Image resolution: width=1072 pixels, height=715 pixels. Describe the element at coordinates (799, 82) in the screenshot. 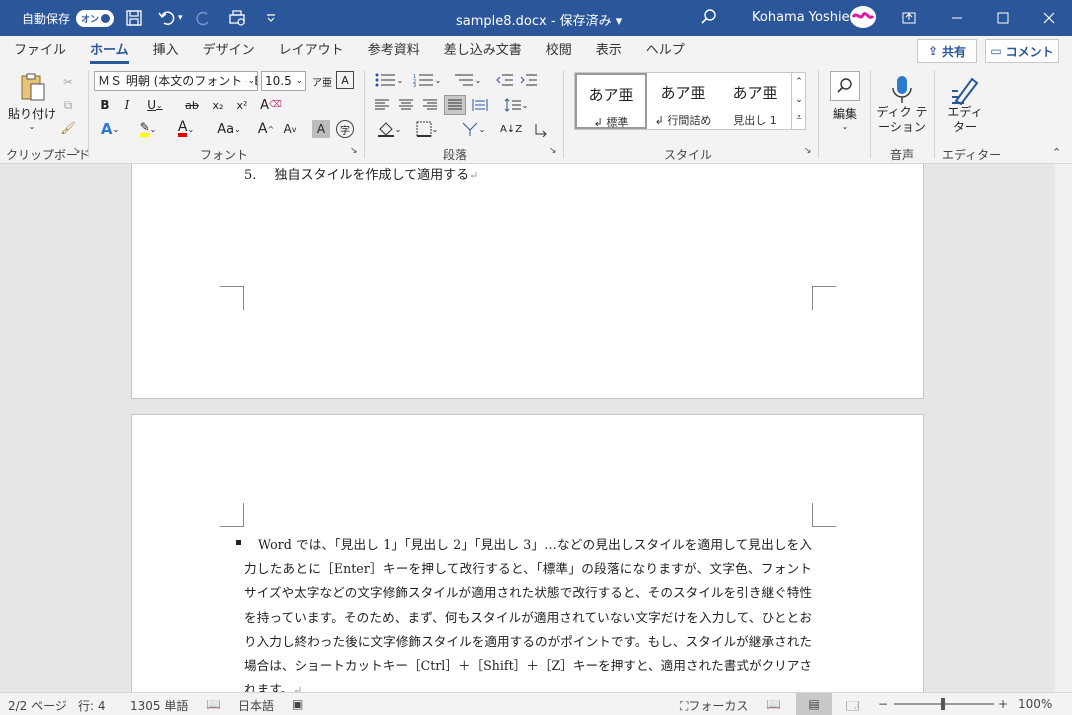

I see `styles-scroll-up-icon: ⌃` at that location.